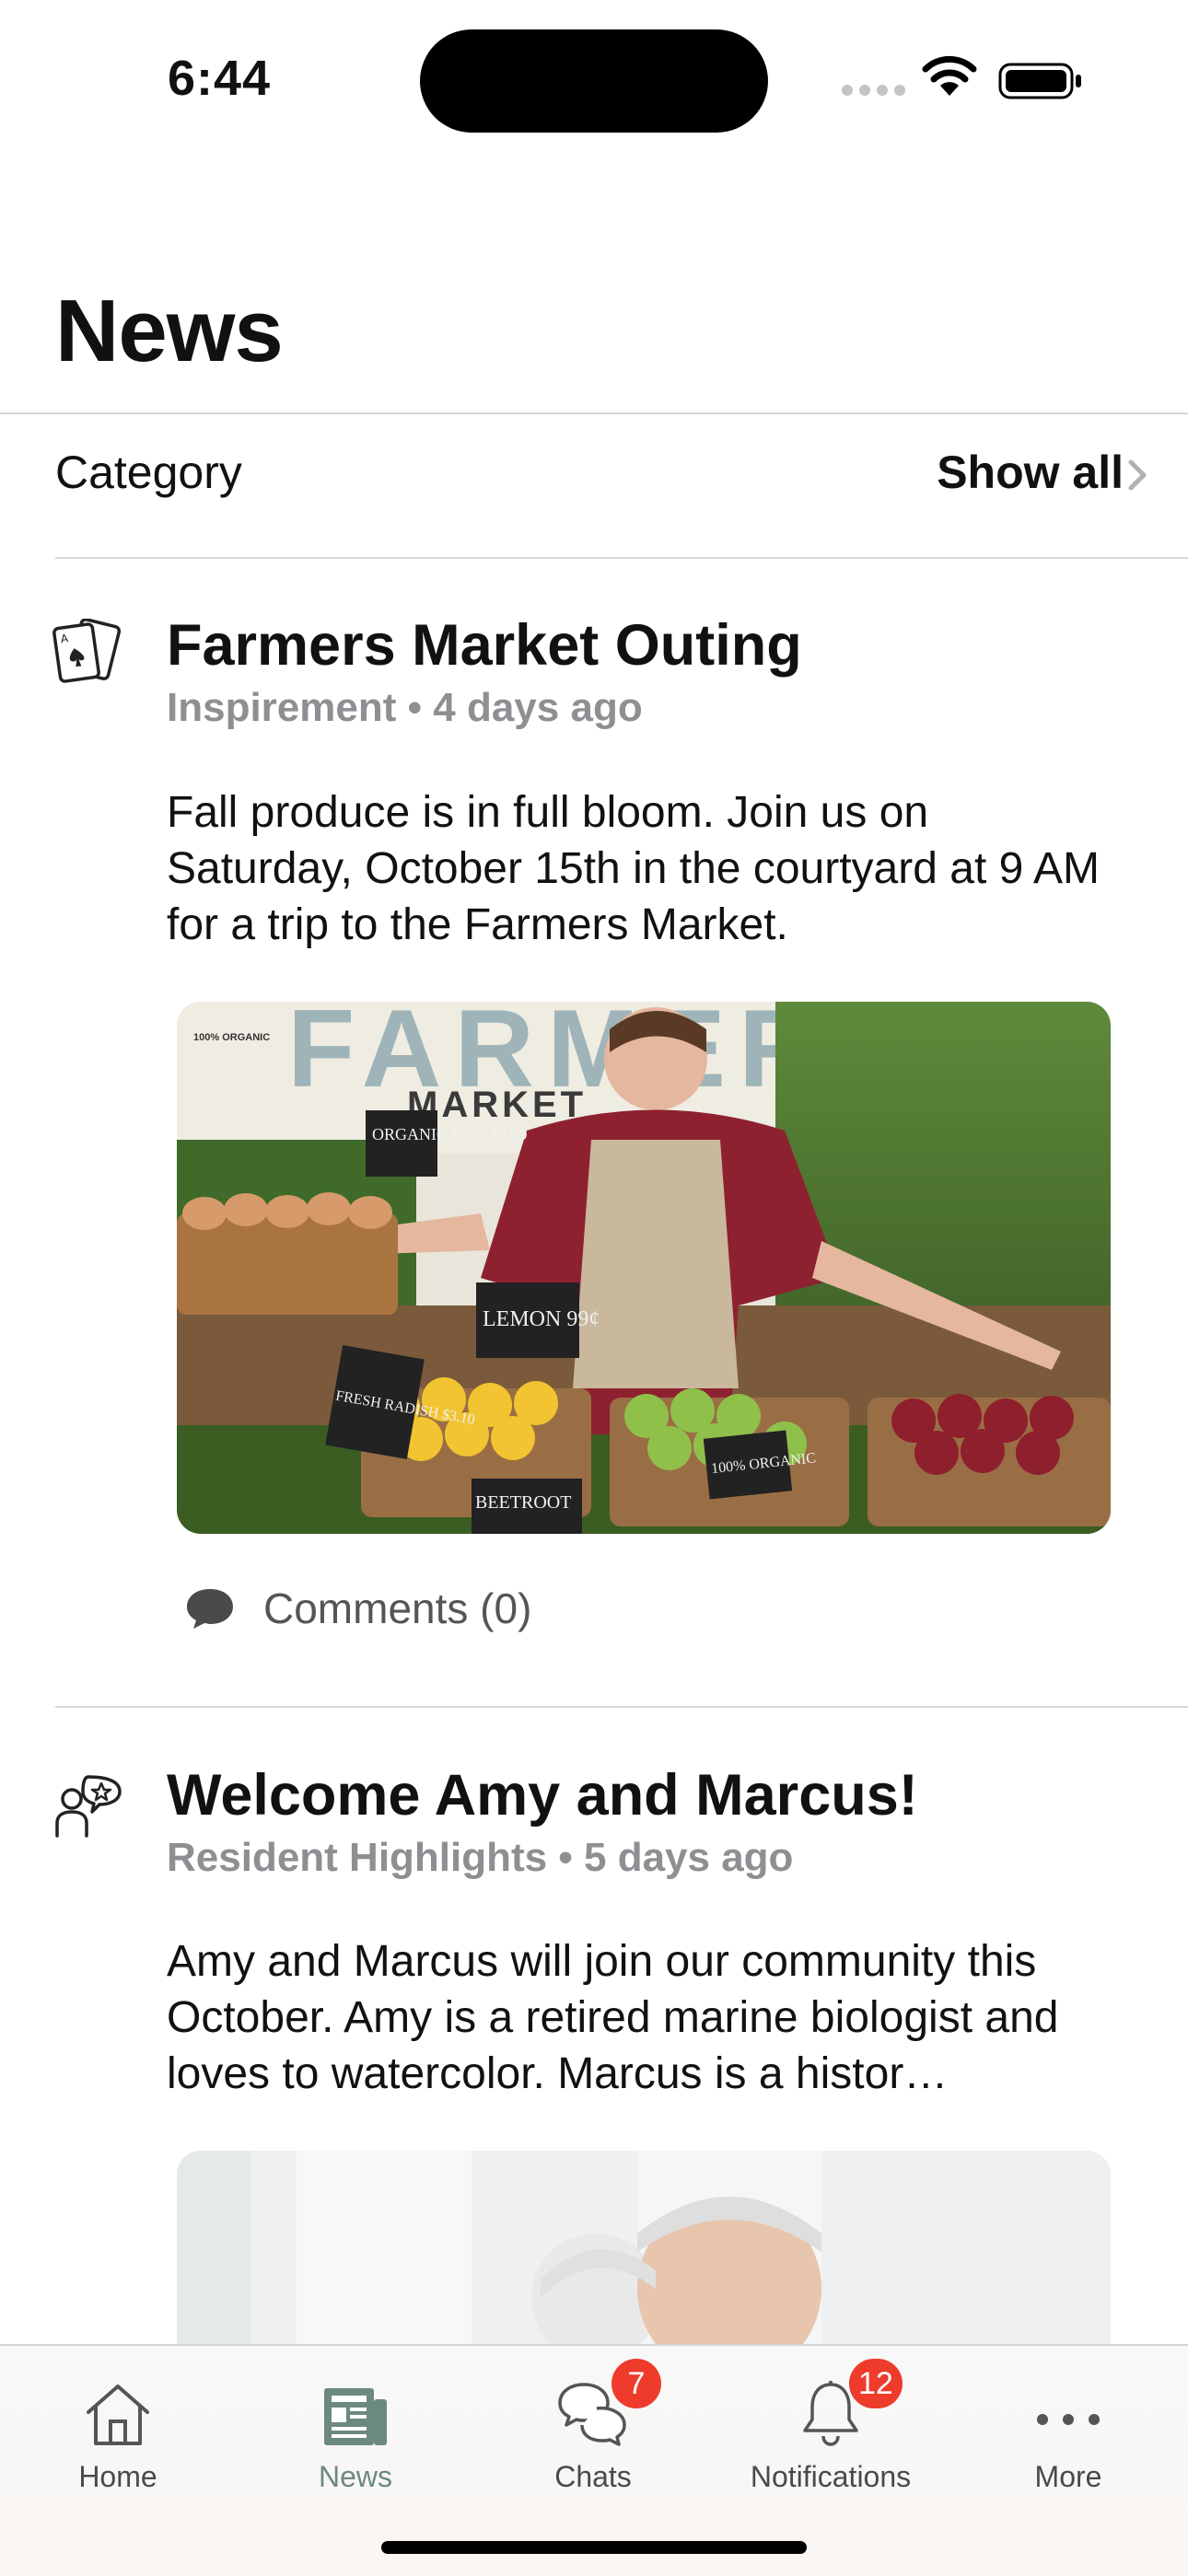 The image size is (1188, 2576). Describe the element at coordinates (485, 645) in the screenshot. I see `post-title: Farmers Market Outing` at that location.